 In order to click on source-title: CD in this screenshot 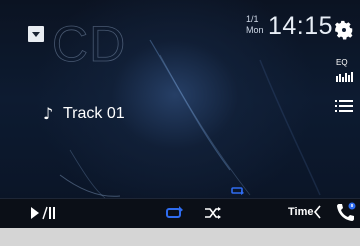, I will do `click(89, 44)`.